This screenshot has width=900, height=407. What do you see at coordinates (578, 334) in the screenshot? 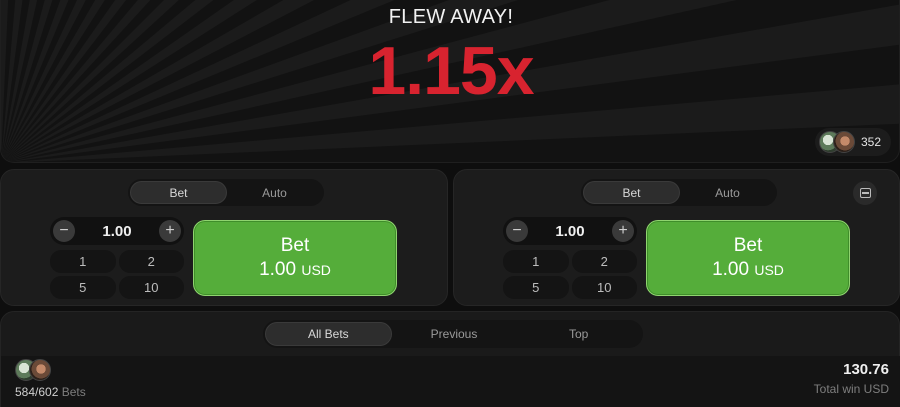
I see `tab-top: Top` at bounding box center [578, 334].